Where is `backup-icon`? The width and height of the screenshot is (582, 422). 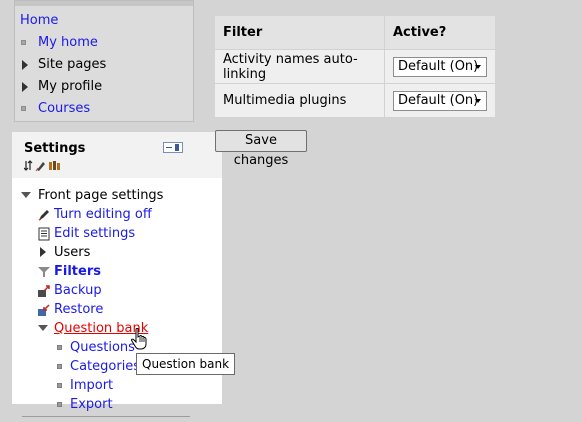 backup-icon is located at coordinates (44, 291).